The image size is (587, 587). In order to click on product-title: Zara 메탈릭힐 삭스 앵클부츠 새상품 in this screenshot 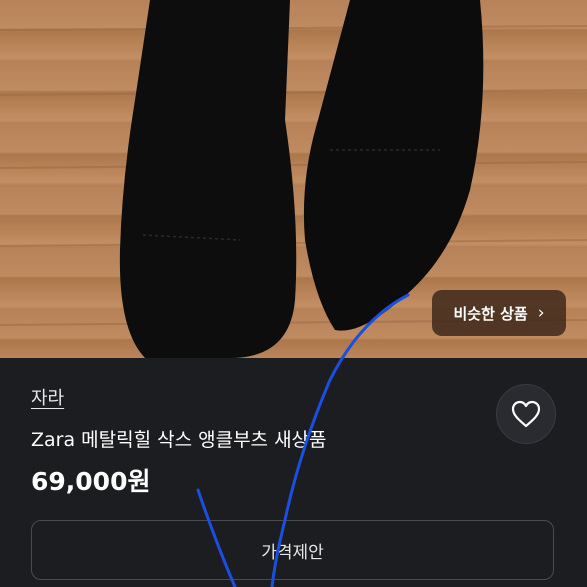, I will do `click(179, 440)`.